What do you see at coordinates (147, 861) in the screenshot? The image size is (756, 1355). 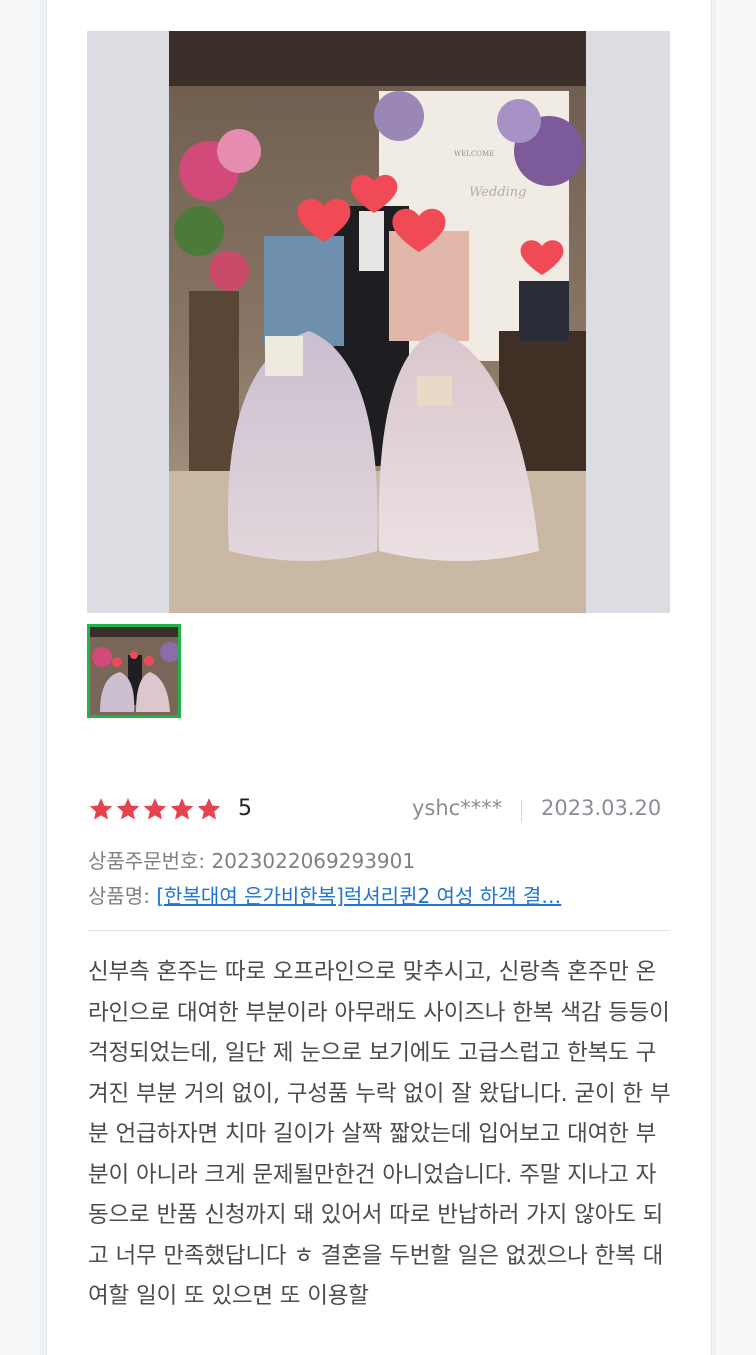 I see `order-number-label: 상품주문번호:` at bounding box center [147, 861].